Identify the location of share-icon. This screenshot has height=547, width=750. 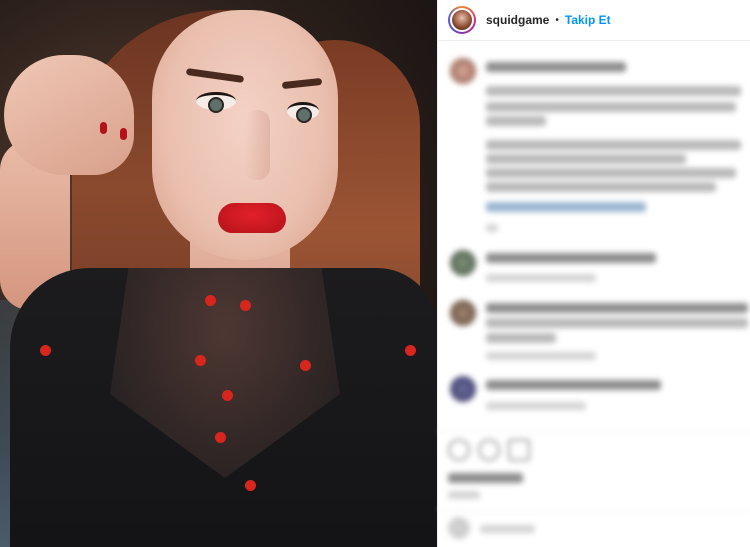
(519, 450).